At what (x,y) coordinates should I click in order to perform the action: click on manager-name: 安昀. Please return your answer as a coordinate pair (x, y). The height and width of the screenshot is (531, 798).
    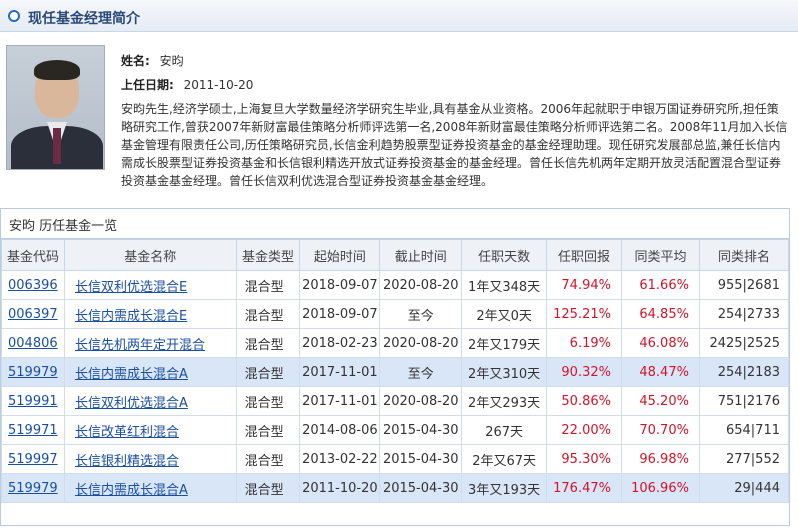
    Looking at the image, I should click on (171, 61).